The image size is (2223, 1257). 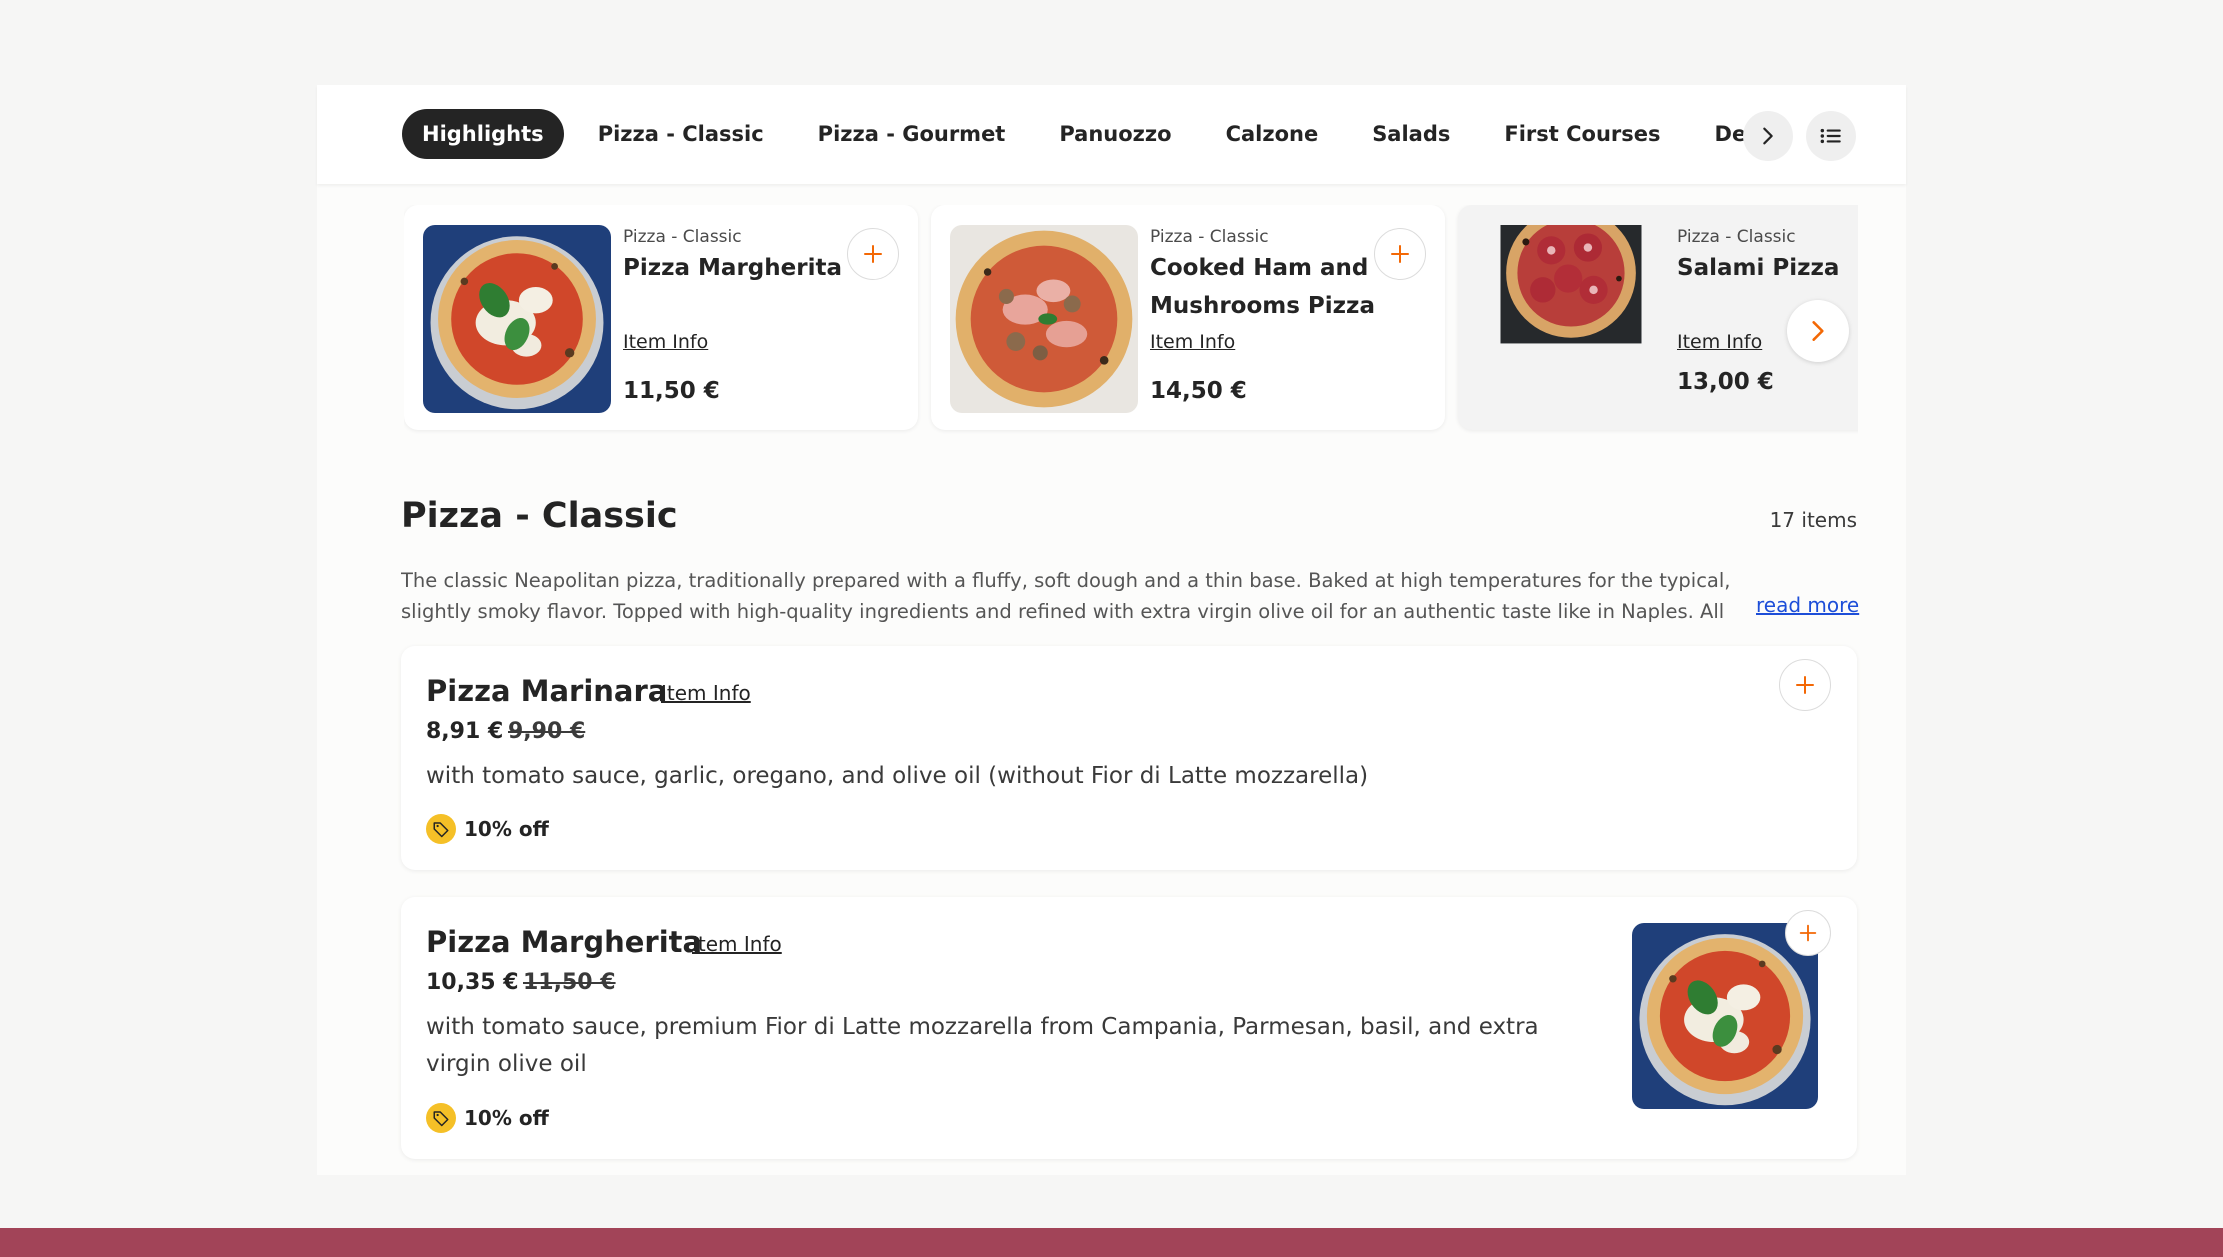 I want to click on highlight-price: 13,00 €, so click(x=1725, y=382).